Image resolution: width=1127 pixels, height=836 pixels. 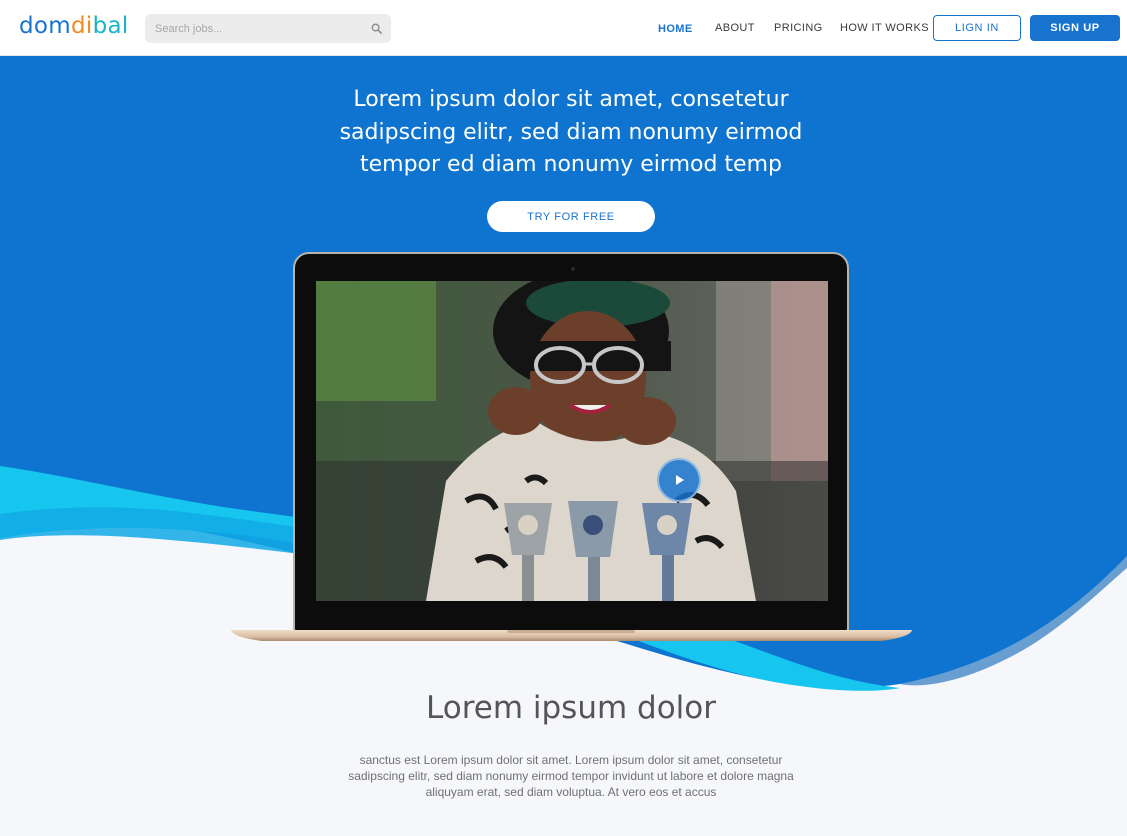 I want to click on nav-how-it-works: HOW IT WORKS, so click(x=884, y=28).